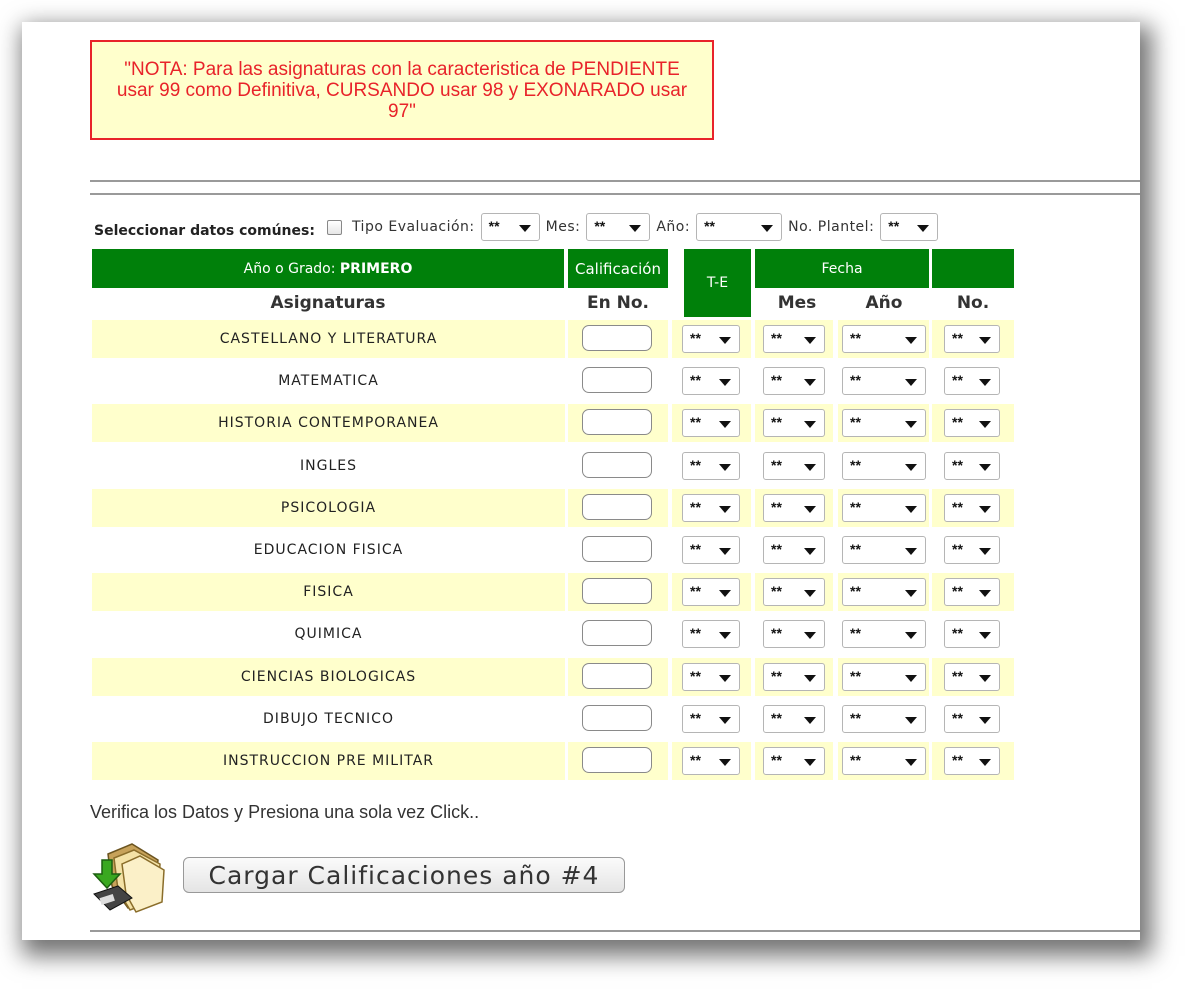  I want to click on divider, so click(615, 931).